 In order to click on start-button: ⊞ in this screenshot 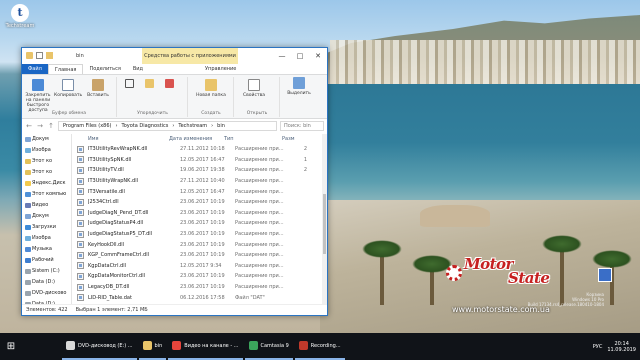, I will do `click(11, 346)`.